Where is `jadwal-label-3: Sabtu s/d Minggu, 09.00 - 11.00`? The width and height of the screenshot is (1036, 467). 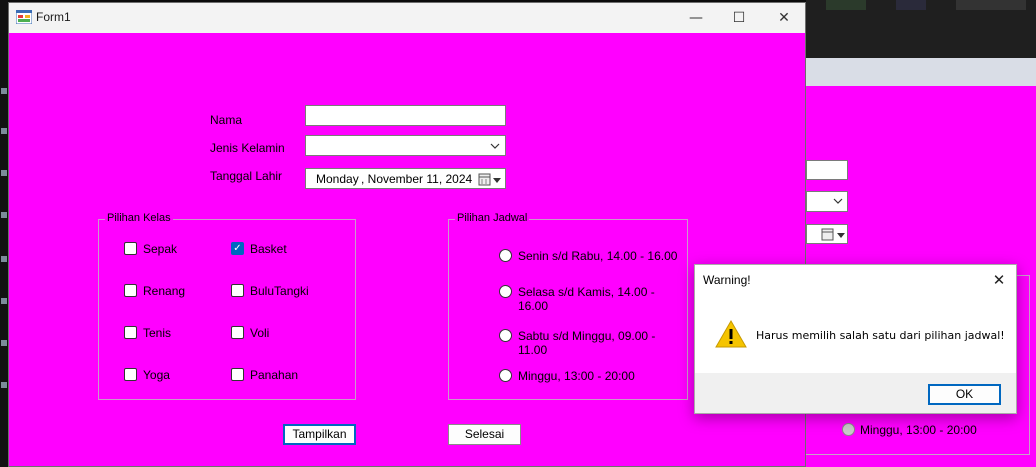 jadwal-label-3: Sabtu s/d Minggu, 09.00 - 11.00 is located at coordinates (587, 343).